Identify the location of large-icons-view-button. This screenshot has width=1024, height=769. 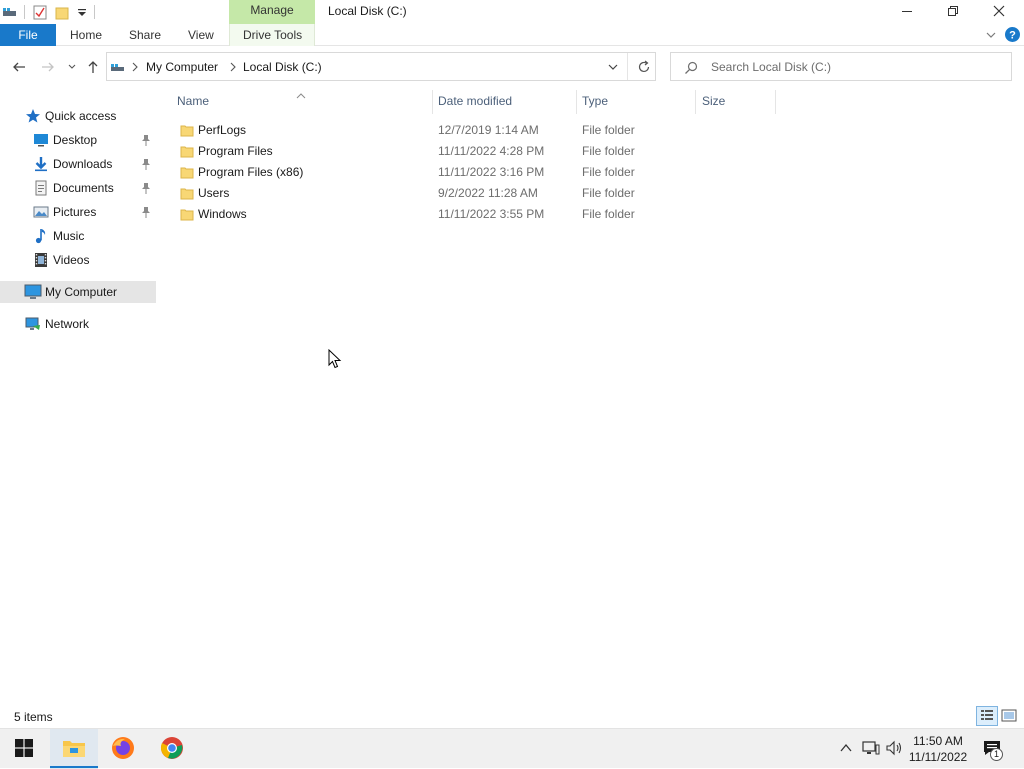
(1009, 717).